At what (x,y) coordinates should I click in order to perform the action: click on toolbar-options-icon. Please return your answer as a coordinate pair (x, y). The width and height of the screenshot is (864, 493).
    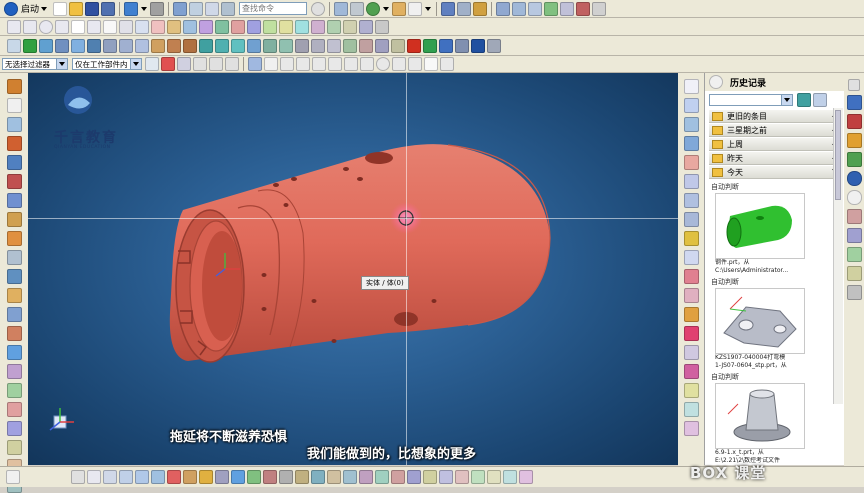
    Looking at the image, I should click on (526, 477).